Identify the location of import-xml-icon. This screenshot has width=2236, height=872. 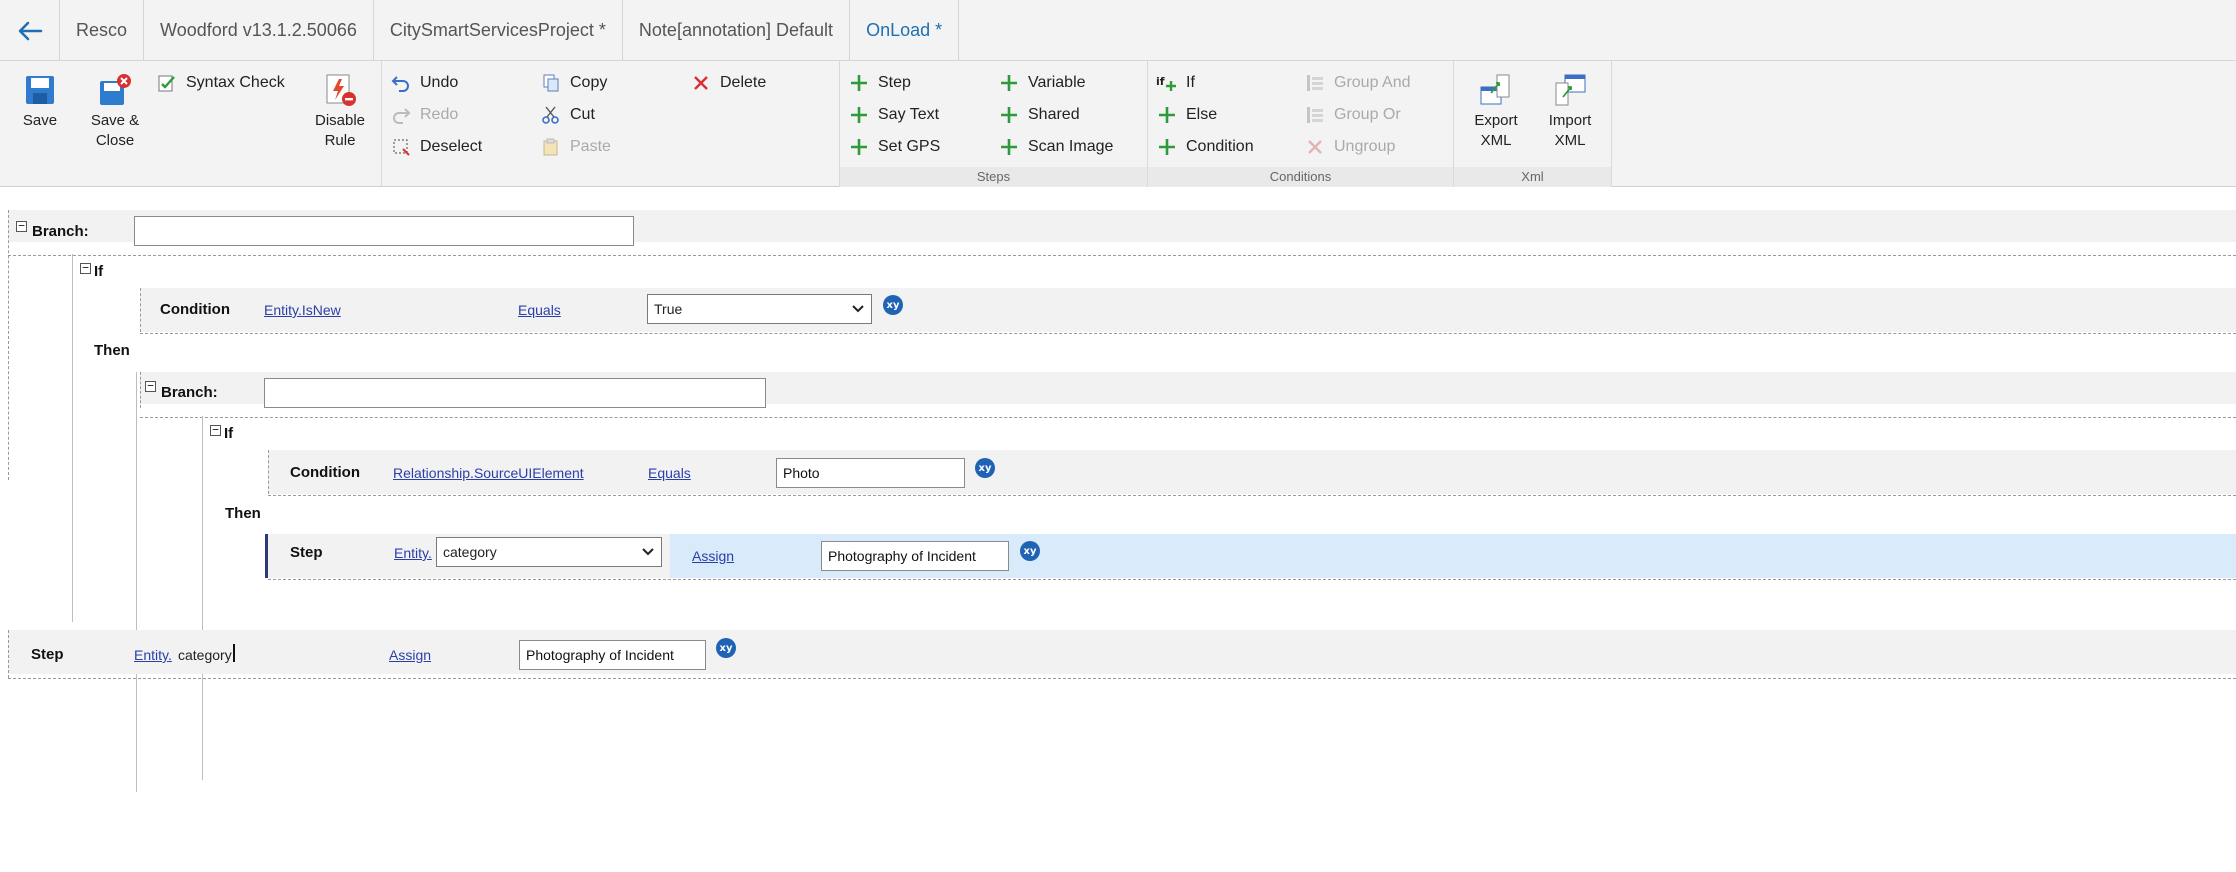
(1570, 90).